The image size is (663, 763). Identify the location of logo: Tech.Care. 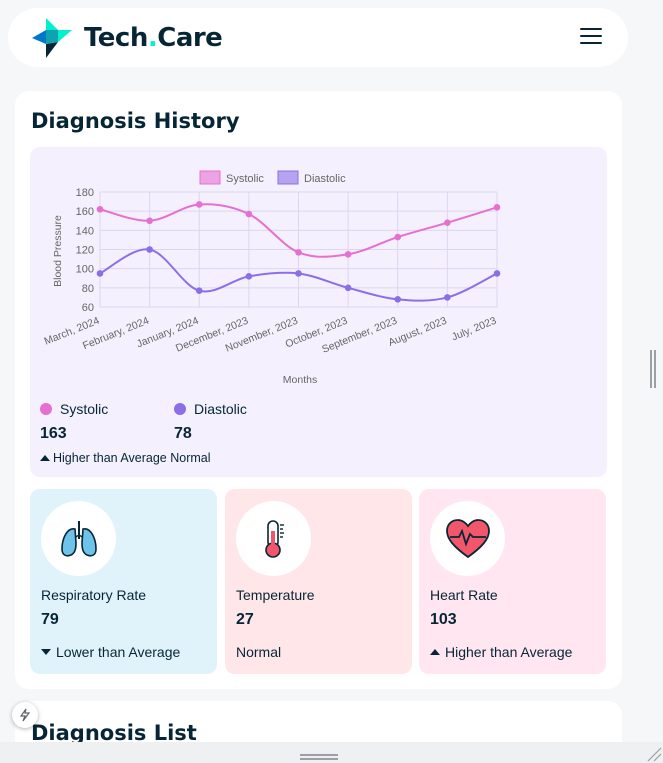
(126, 38).